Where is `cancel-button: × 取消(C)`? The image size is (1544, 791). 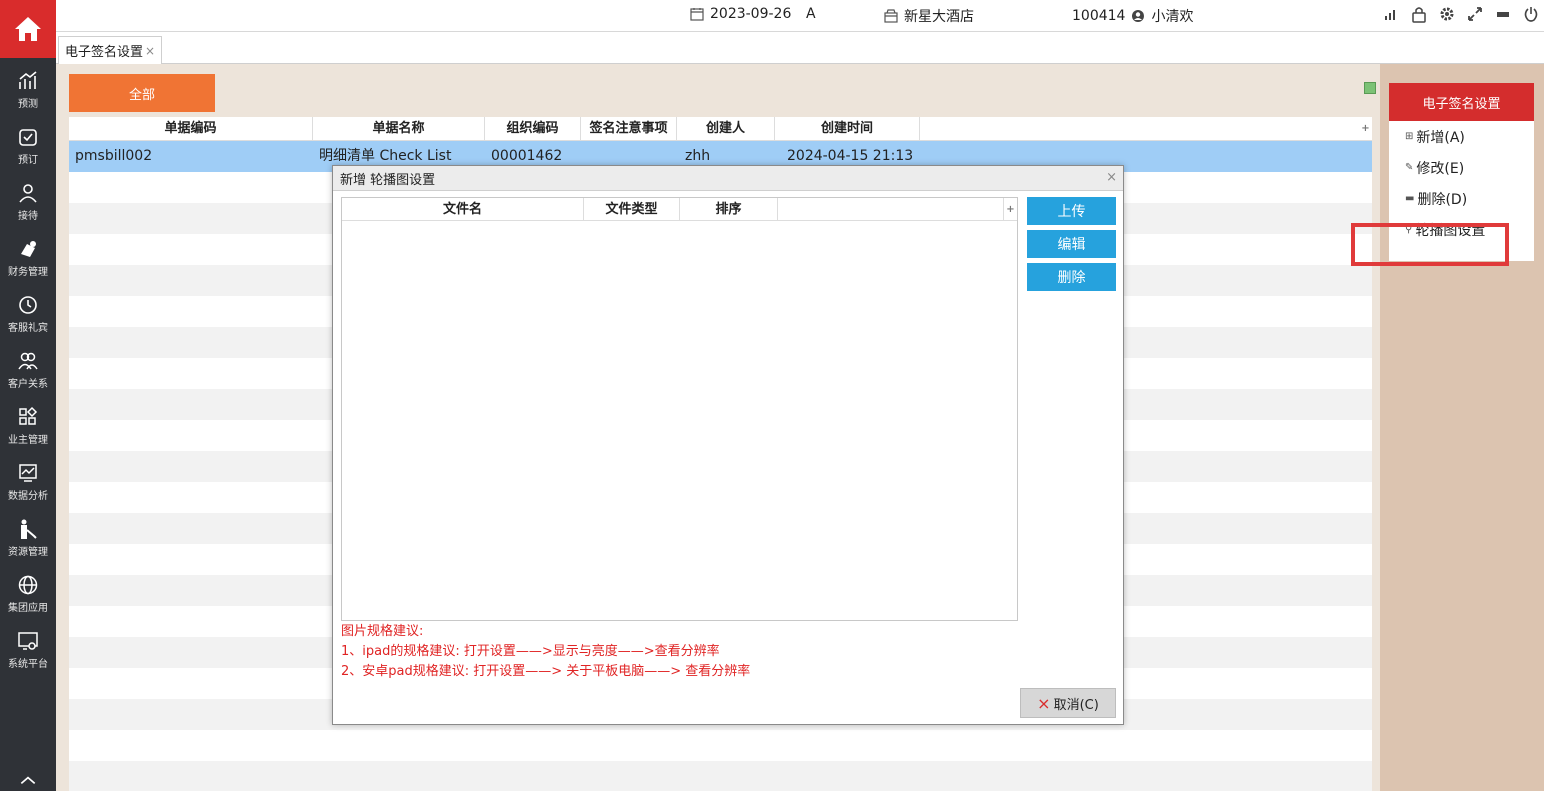 cancel-button: × 取消(C) is located at coordinates (1068, 703).